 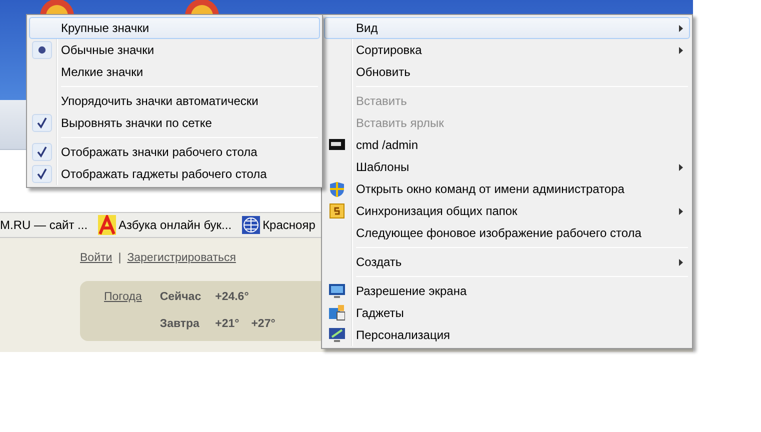 What do you see at coordinates (174, 152) in the screenshot?
I see `menu-item: Отображать значки рабочего стола` at bounding box center [174, 152].